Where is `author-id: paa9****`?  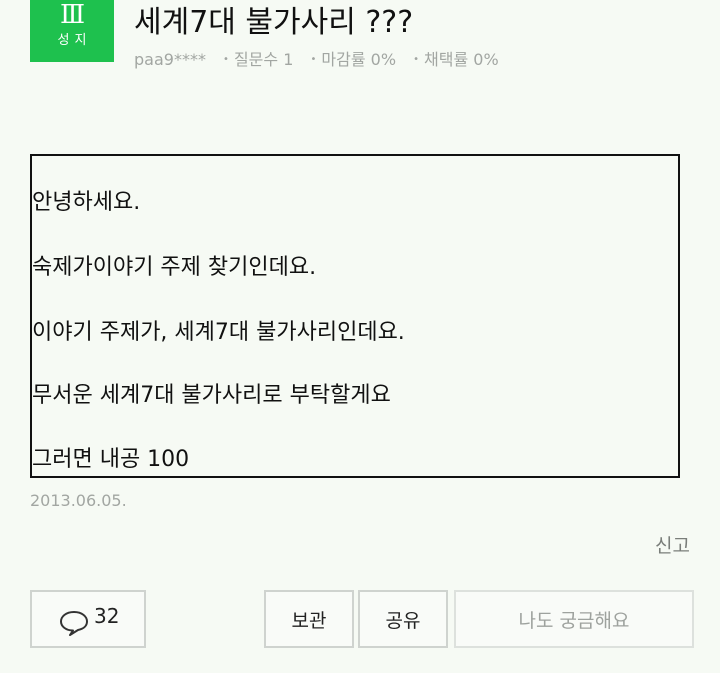 author-id: paa9**** is located at coordinates (170, 60).